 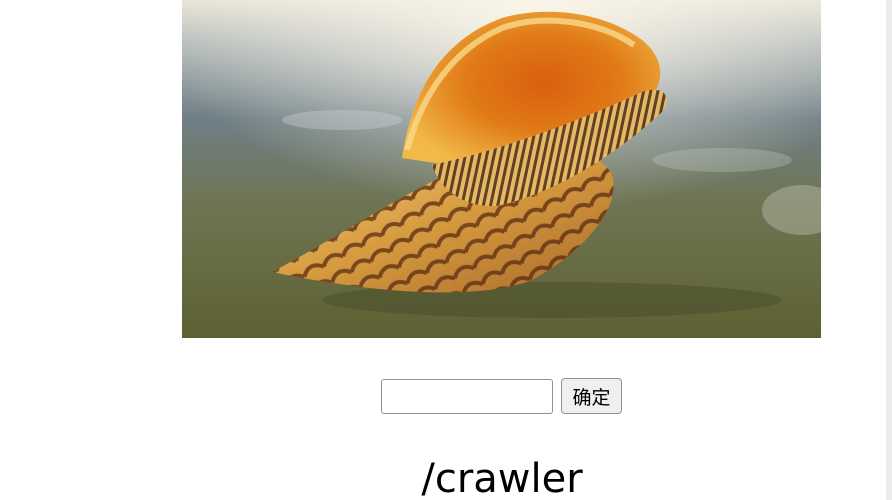 I want to click on confirm-button: 确定, so click(x=591, y=396).